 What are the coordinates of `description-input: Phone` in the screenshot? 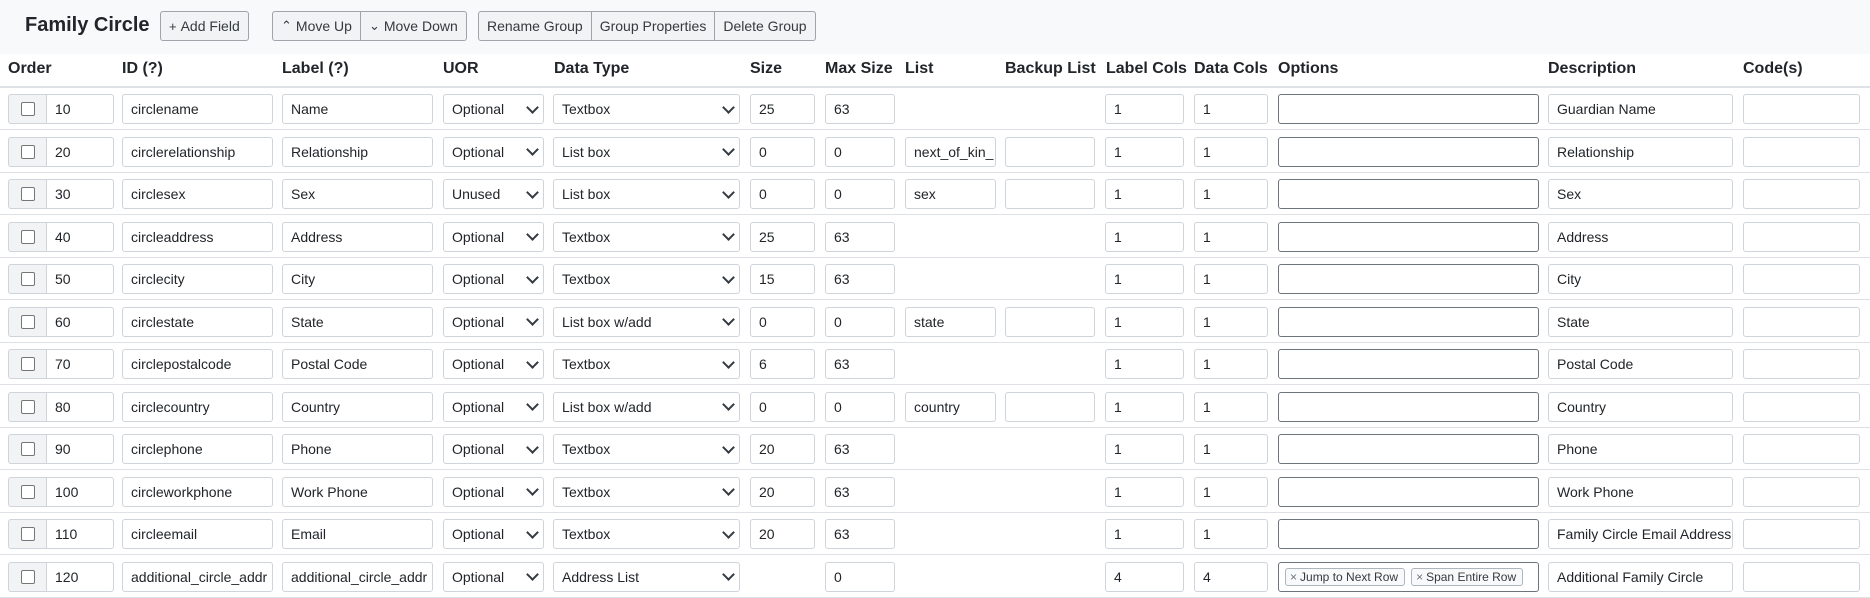 It's located at (1640, 449).